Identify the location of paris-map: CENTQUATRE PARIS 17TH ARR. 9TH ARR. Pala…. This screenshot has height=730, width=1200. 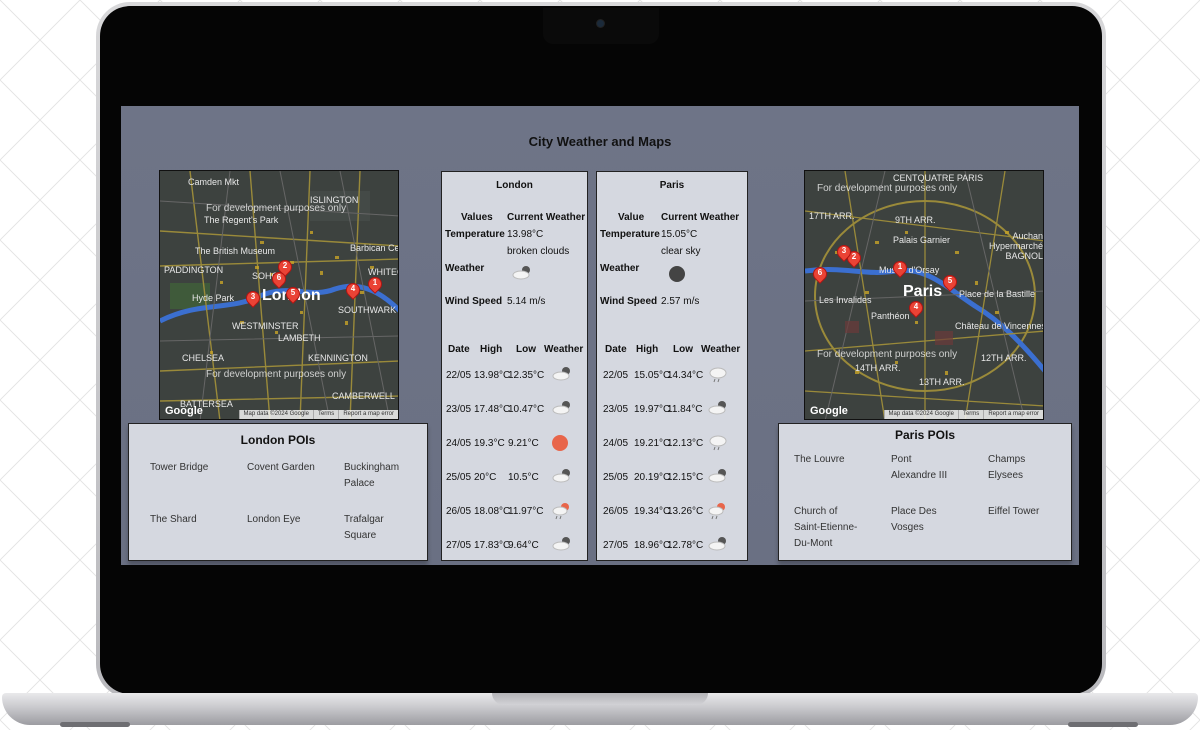
(924, 295).